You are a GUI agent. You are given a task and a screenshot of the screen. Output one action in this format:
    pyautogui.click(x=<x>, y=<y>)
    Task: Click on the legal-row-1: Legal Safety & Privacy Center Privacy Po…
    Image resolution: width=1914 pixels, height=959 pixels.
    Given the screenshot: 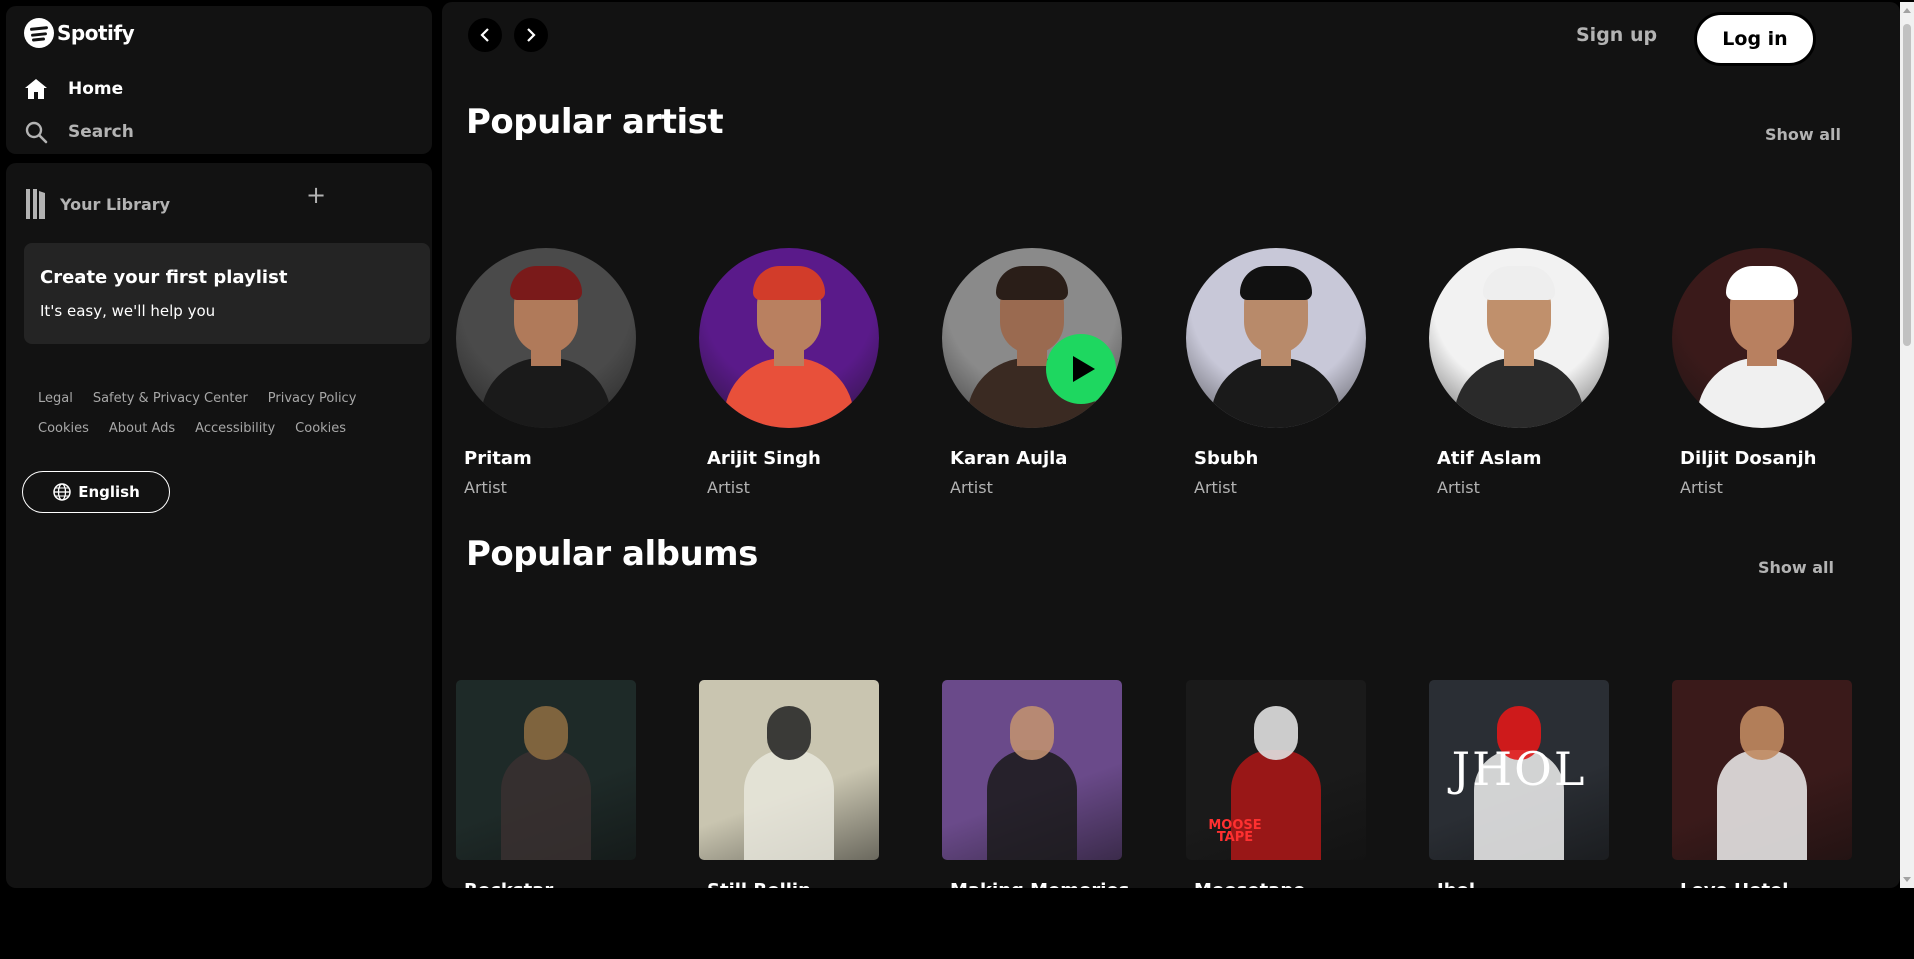 What is the action you would take?
    pyautogui.click(x=228, y=398)
    